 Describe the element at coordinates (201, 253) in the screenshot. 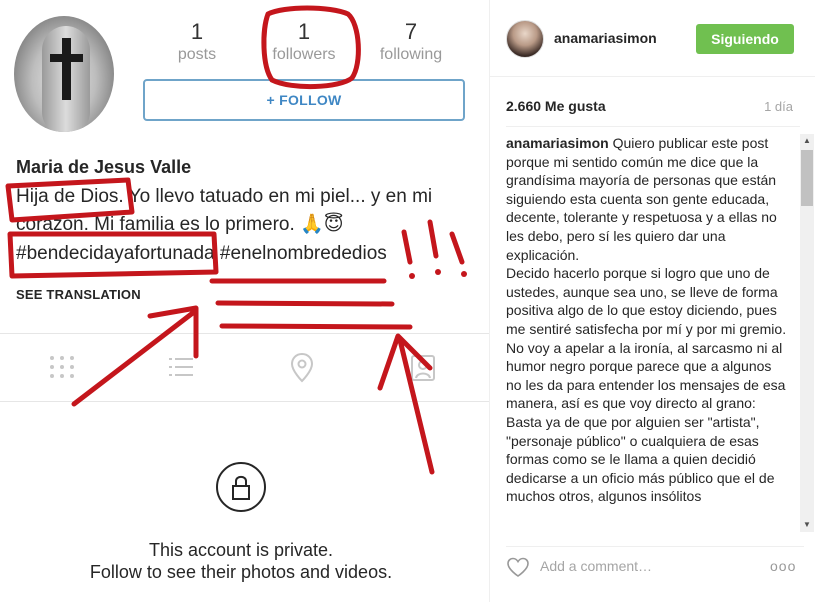

I see `bio-line-3: #bendecidayafortunada #enelnombrededios` at that location.